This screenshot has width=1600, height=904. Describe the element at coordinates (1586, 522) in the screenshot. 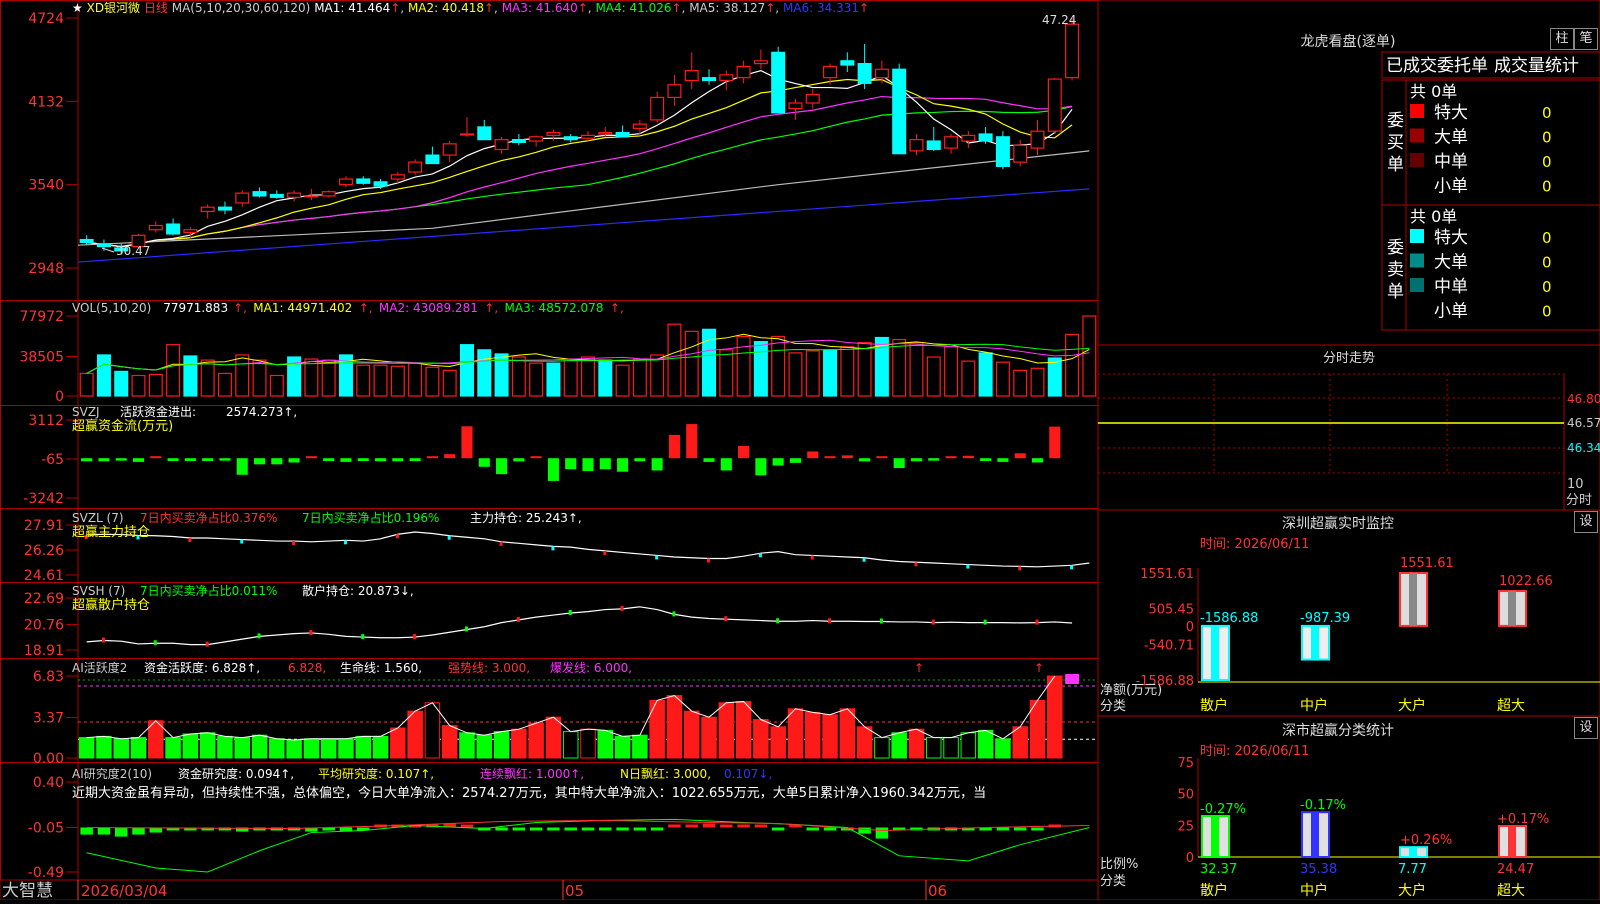

I see `monitor-settings-button: 设` at that location.